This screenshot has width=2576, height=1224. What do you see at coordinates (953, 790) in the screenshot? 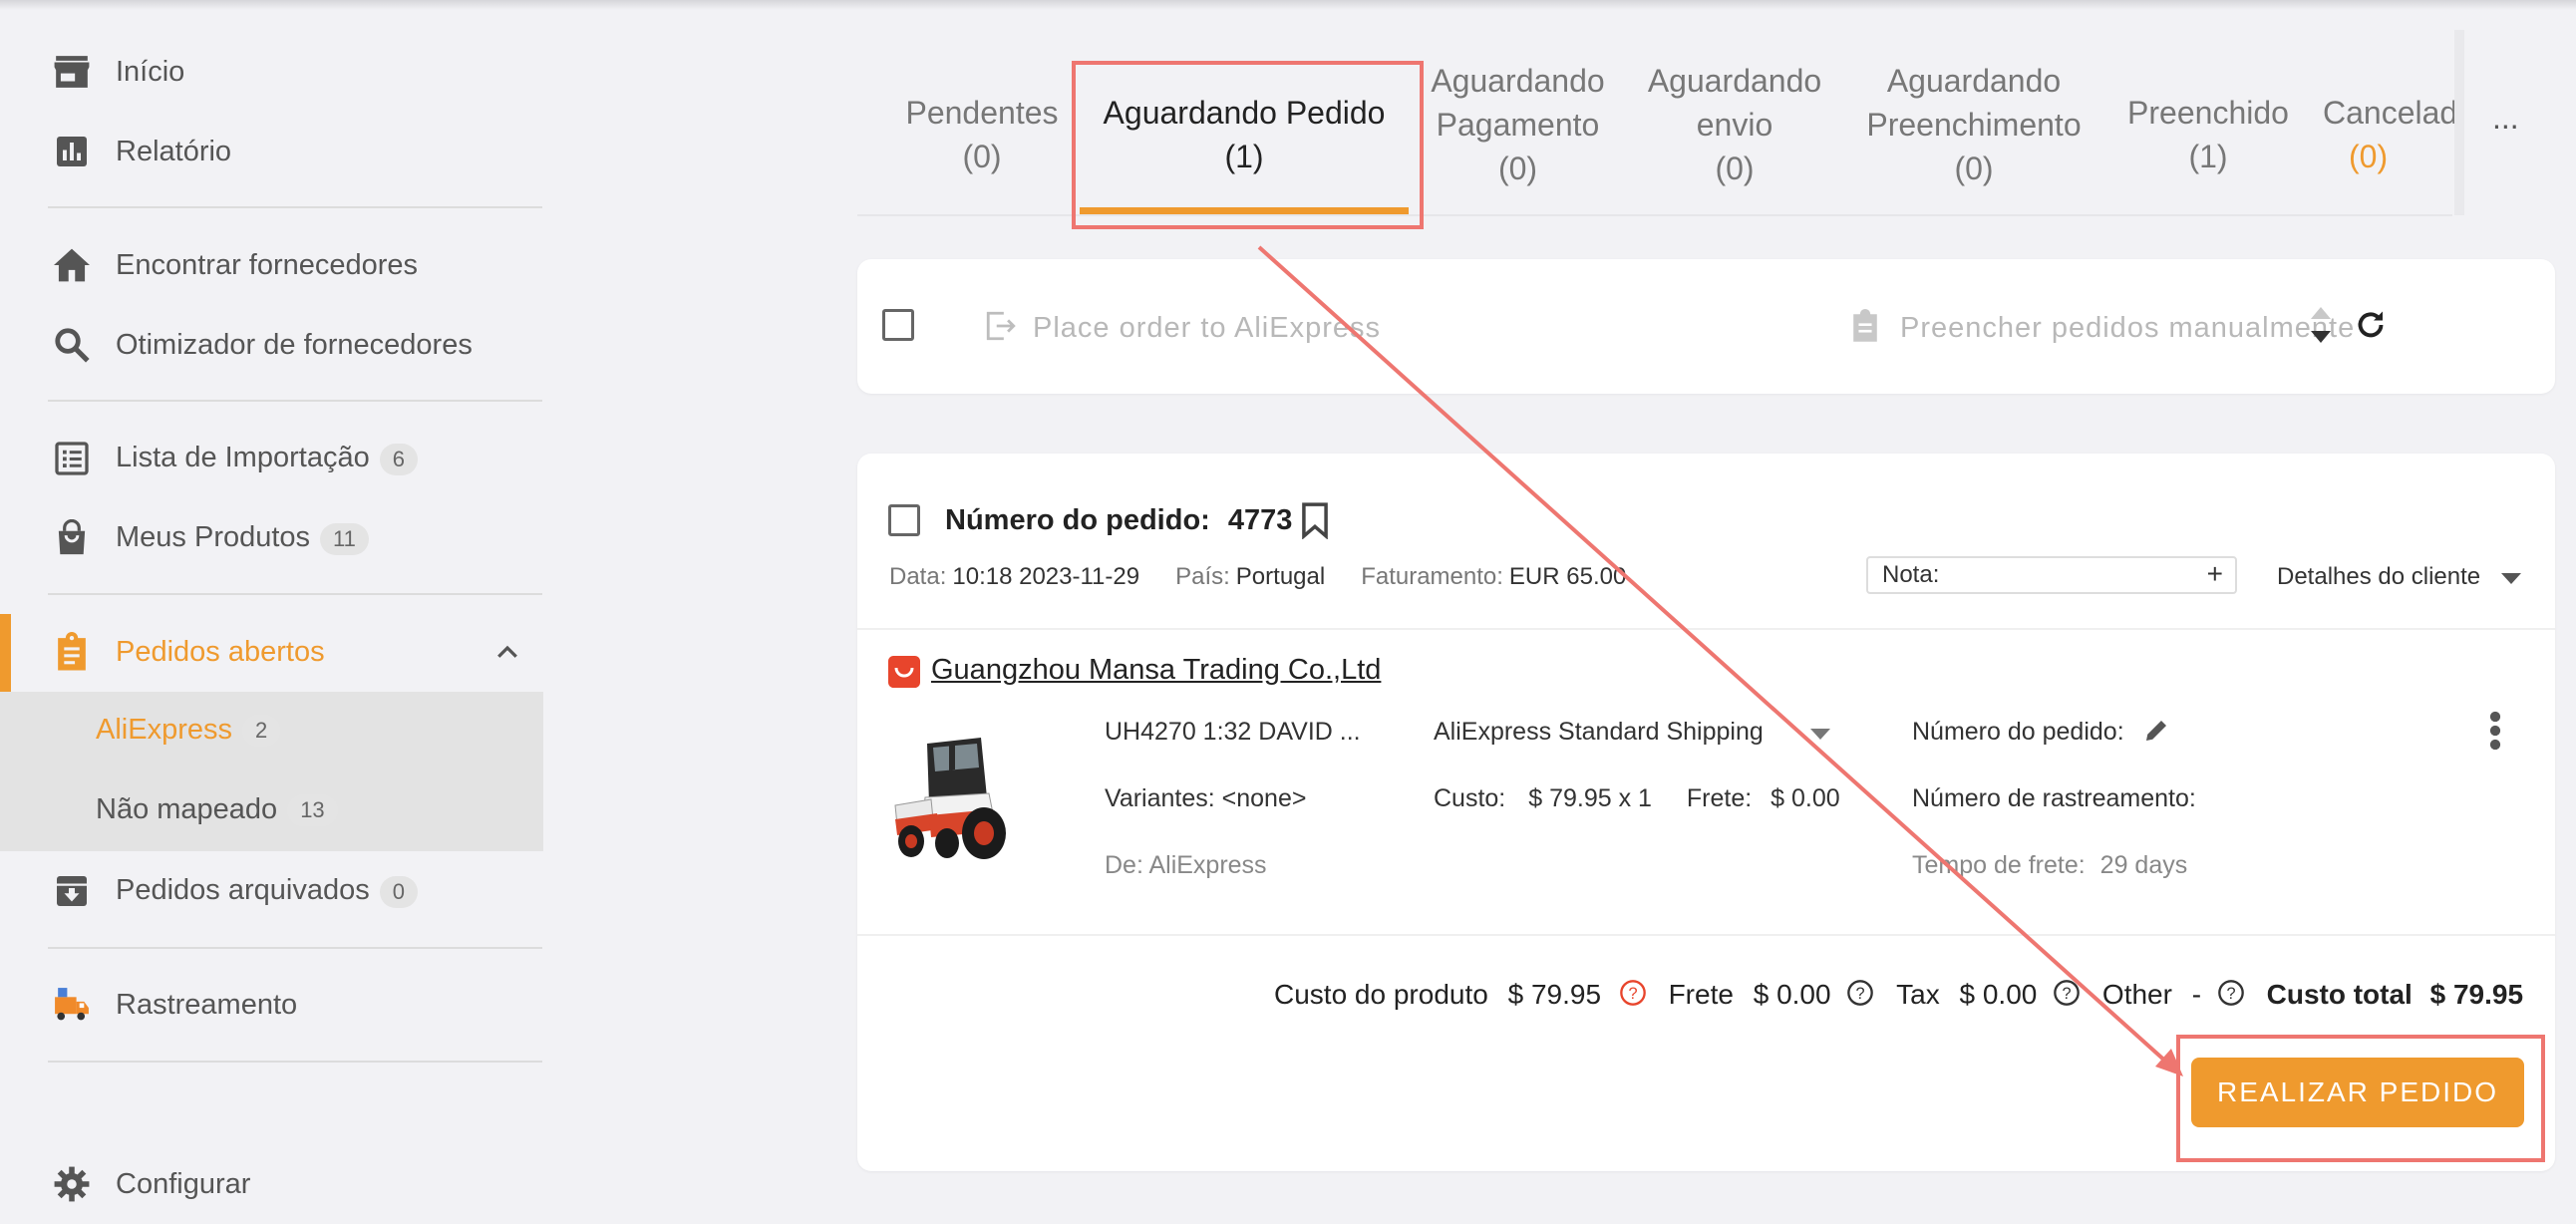
I see `product-image` at bounding box center [953, 790].